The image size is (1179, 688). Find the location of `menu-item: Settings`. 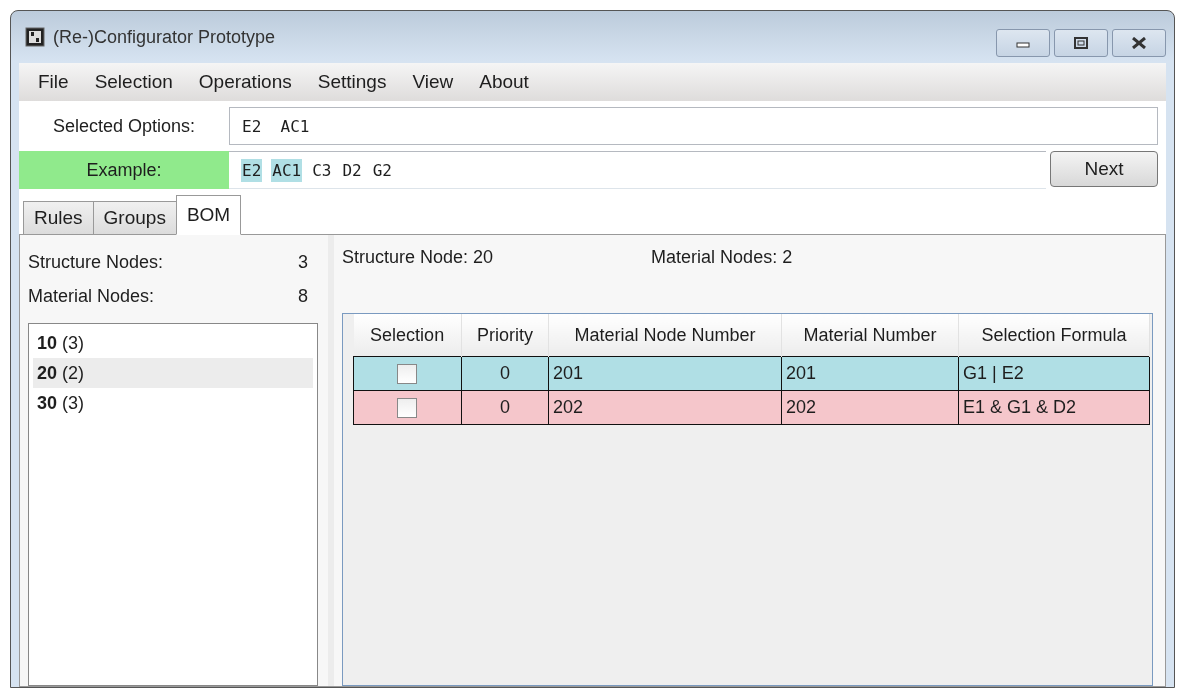

menu-item: Settings is located at coordinates (352, 82).